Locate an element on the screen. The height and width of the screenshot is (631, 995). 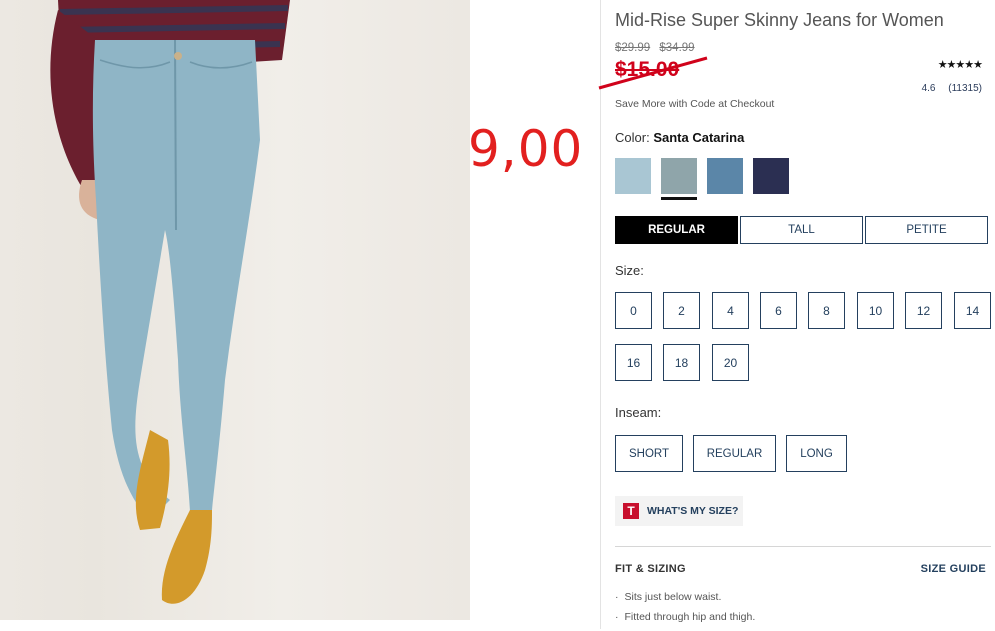
red-strike-scribble is located at coordinates (653, 73).